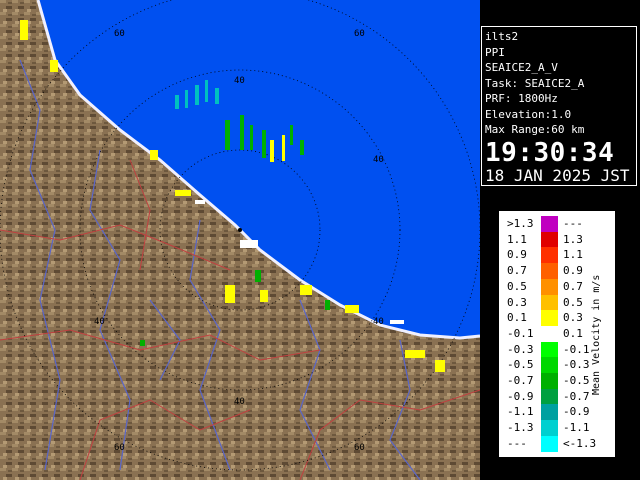 Image resolution: width=640 pixels, height=480 pixels. What do you see at coordinates (517, 302) in the screenshot?
I see `legend-low-value: 0.3` at bounding box center [517, 302].